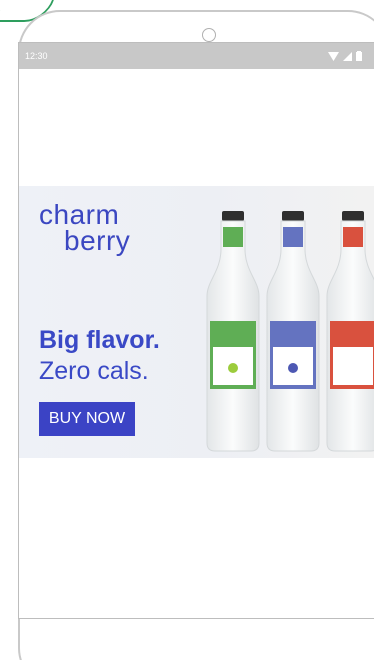 The width and height of the screenshot is (374, 660). Describe the element at coordinates (333, 56) in the screenshot. I see `wifi-icon` at that location.